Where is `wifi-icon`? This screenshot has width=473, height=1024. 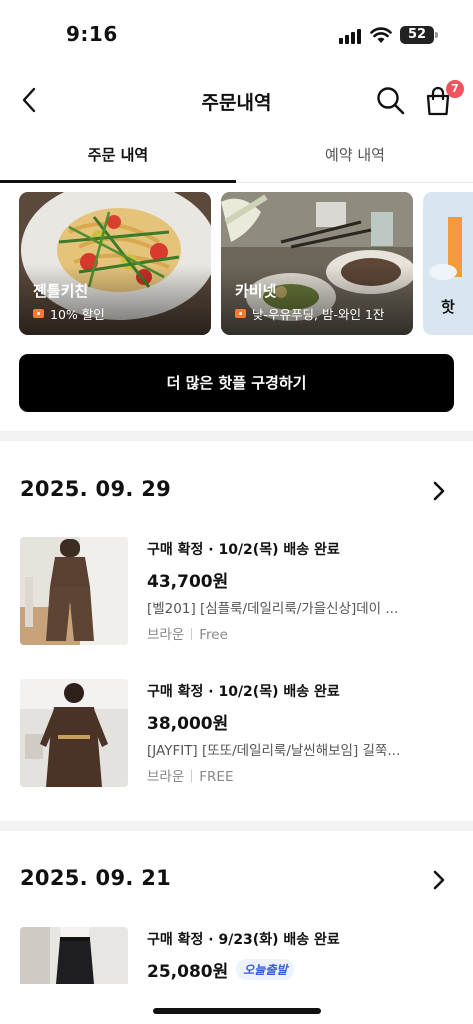
wifi-icon is located at coordinates (381, 35).